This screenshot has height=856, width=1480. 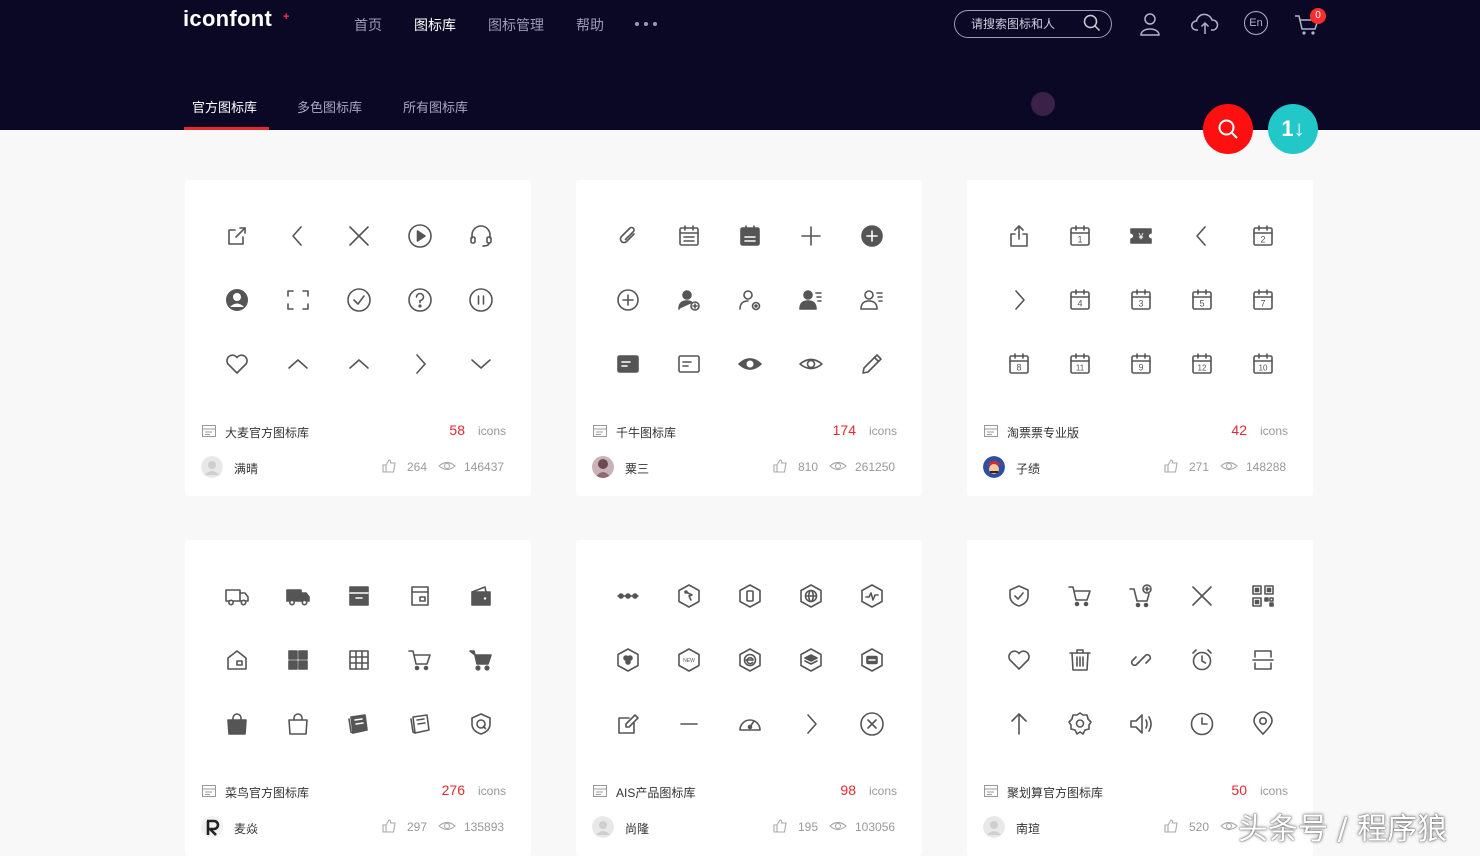 I want to click on author-name: 满晴, so click(x=246, y=468).